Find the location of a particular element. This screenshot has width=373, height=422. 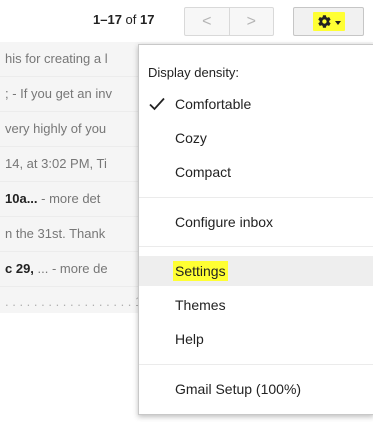

newer-button: < is located at coordinates (207, 21).